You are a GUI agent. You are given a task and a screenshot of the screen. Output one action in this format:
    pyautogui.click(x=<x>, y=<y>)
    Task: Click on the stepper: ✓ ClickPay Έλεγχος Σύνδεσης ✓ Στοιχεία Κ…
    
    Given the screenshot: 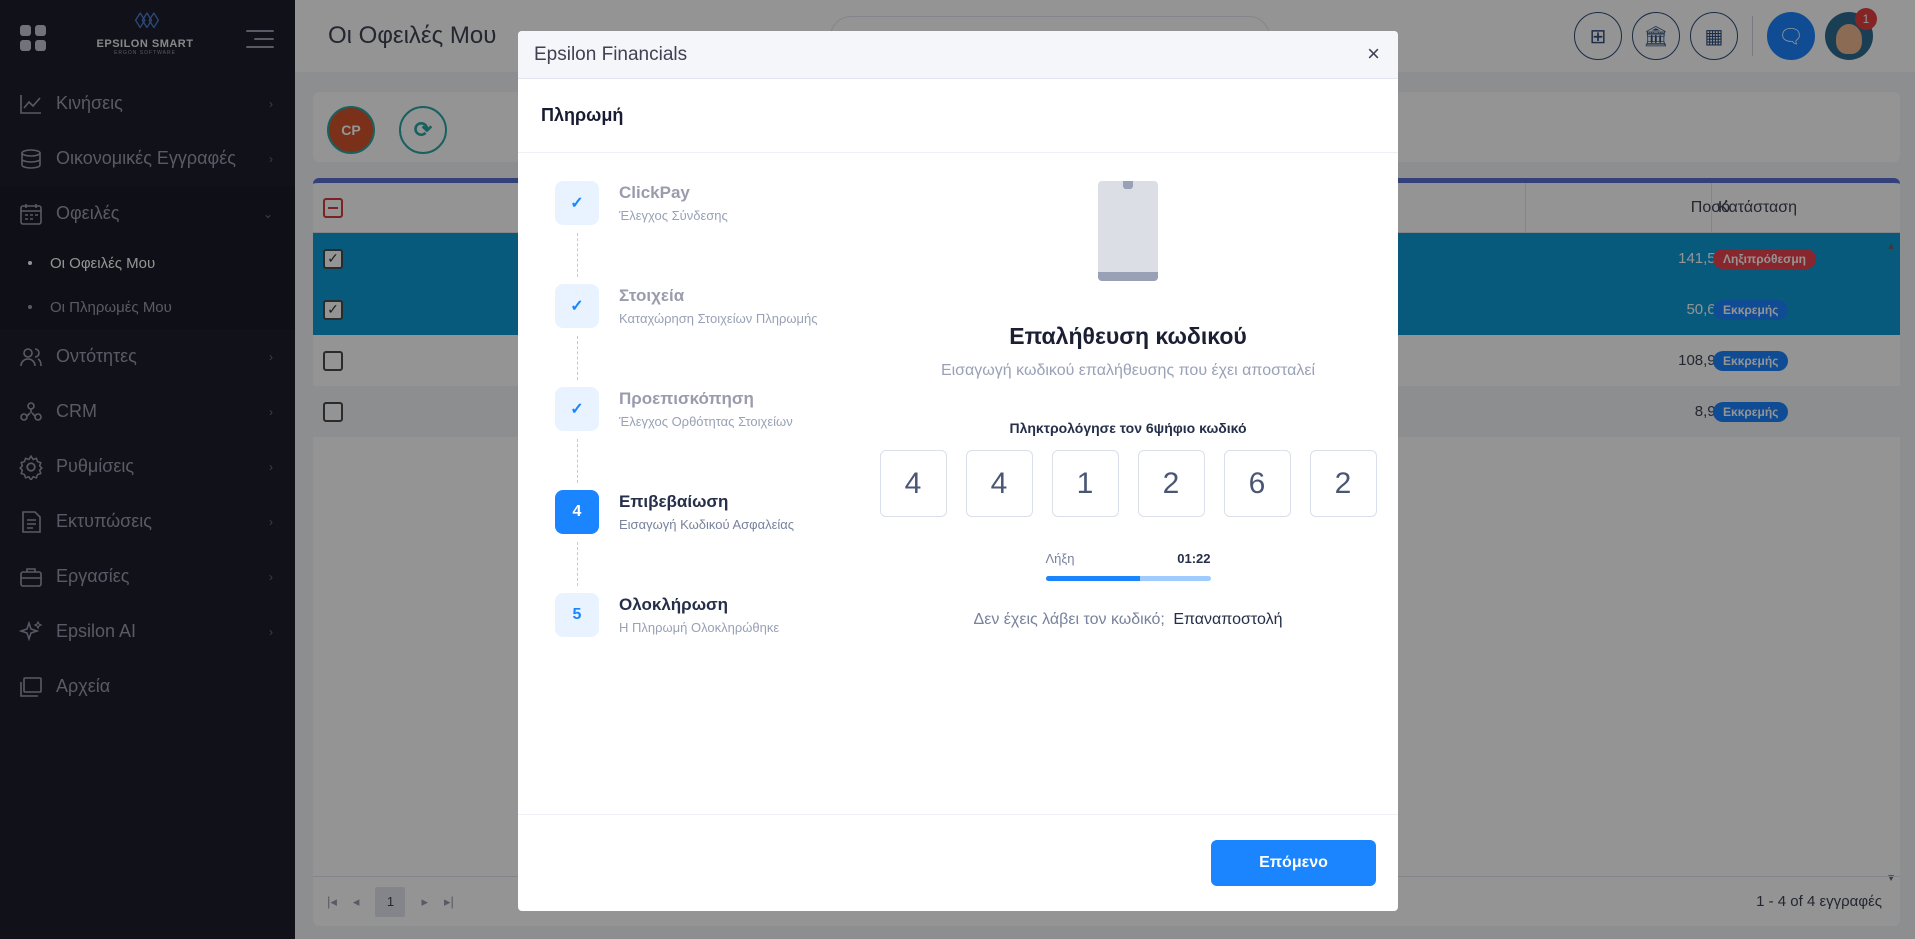 What is the action you would take?
    pyautogui.click(x=705, y=438)
    